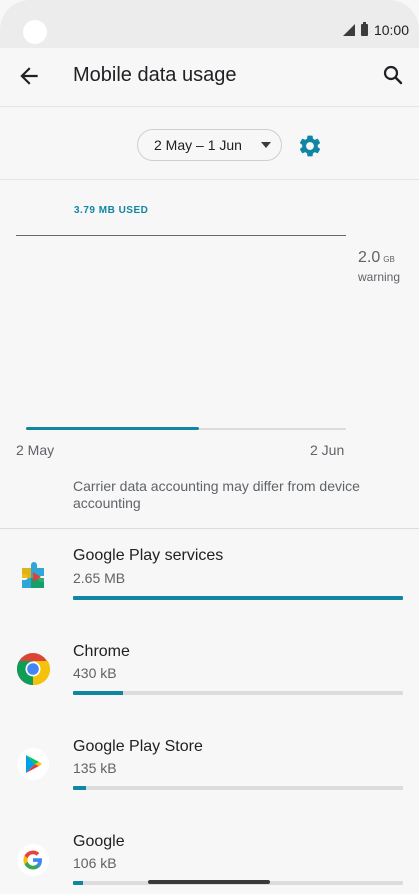  I want to click on app-bar: Mobile data usage, so click(209, 77).